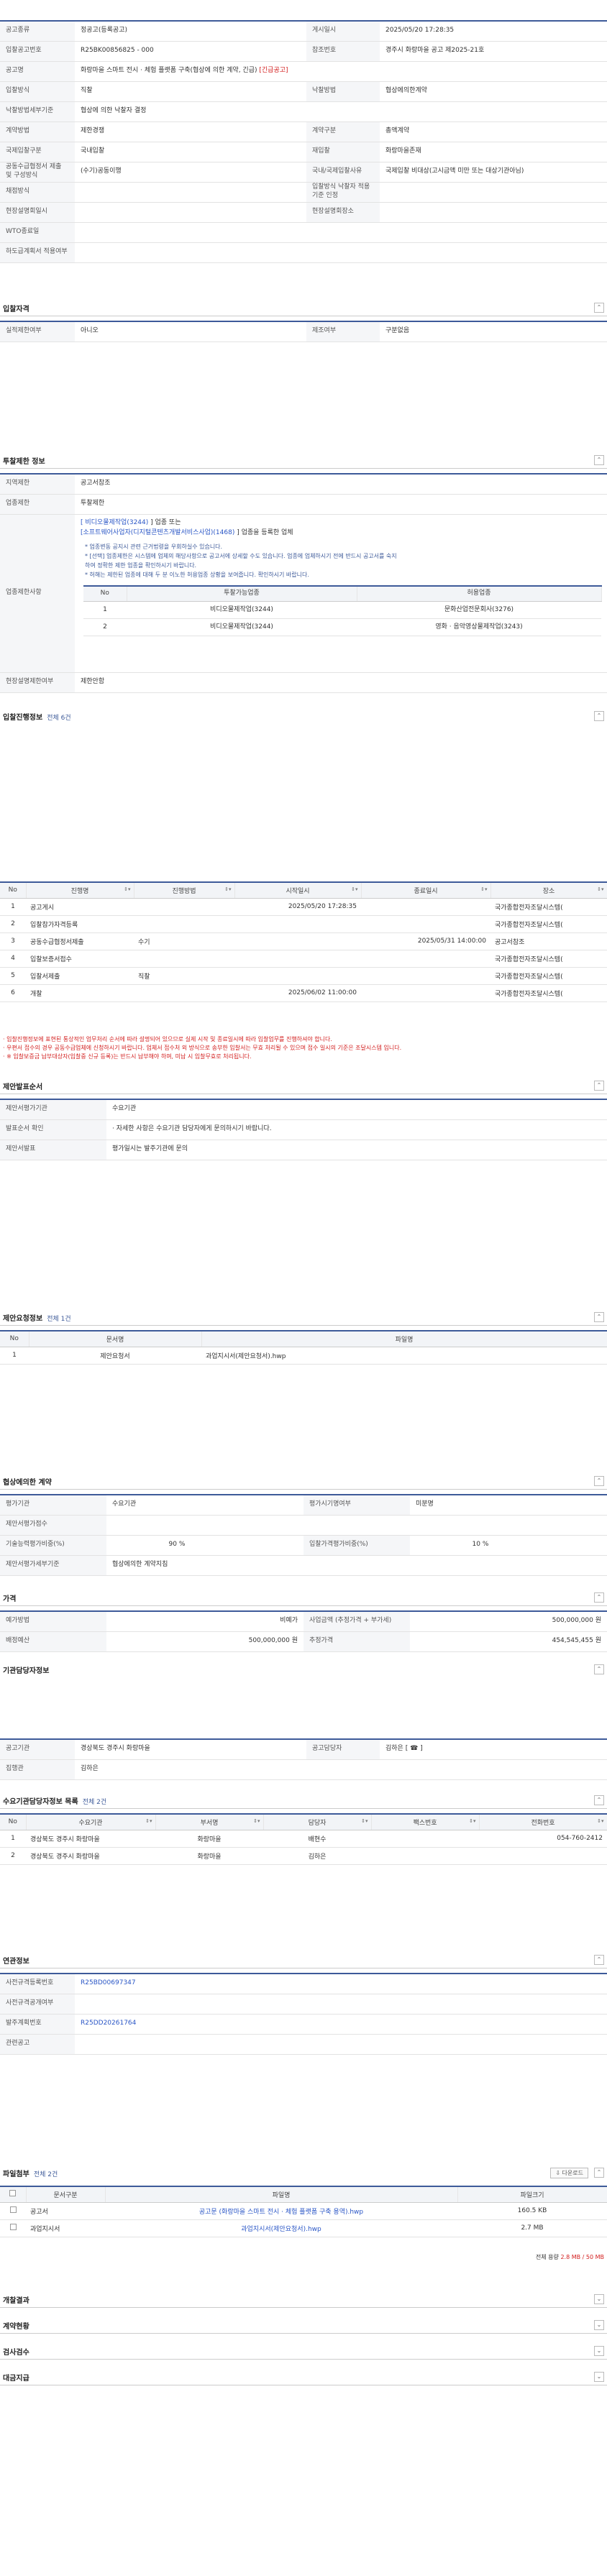 This screenshot has height=2576, width=607. I want to click on file-link: 과업지시서(제안요청서).hwp, so click(281, 2229).